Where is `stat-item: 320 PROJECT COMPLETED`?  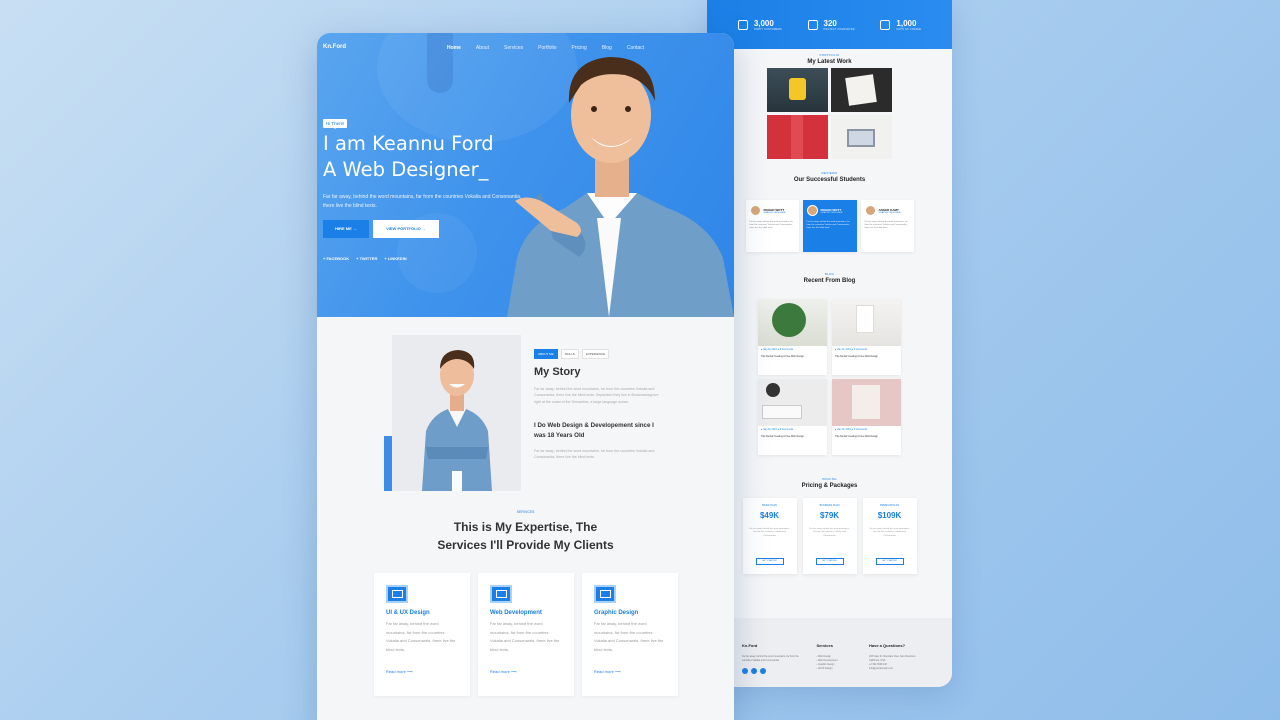
stat-item: 320 PROJECT COMPLETED is located at coordinates (831, 24).